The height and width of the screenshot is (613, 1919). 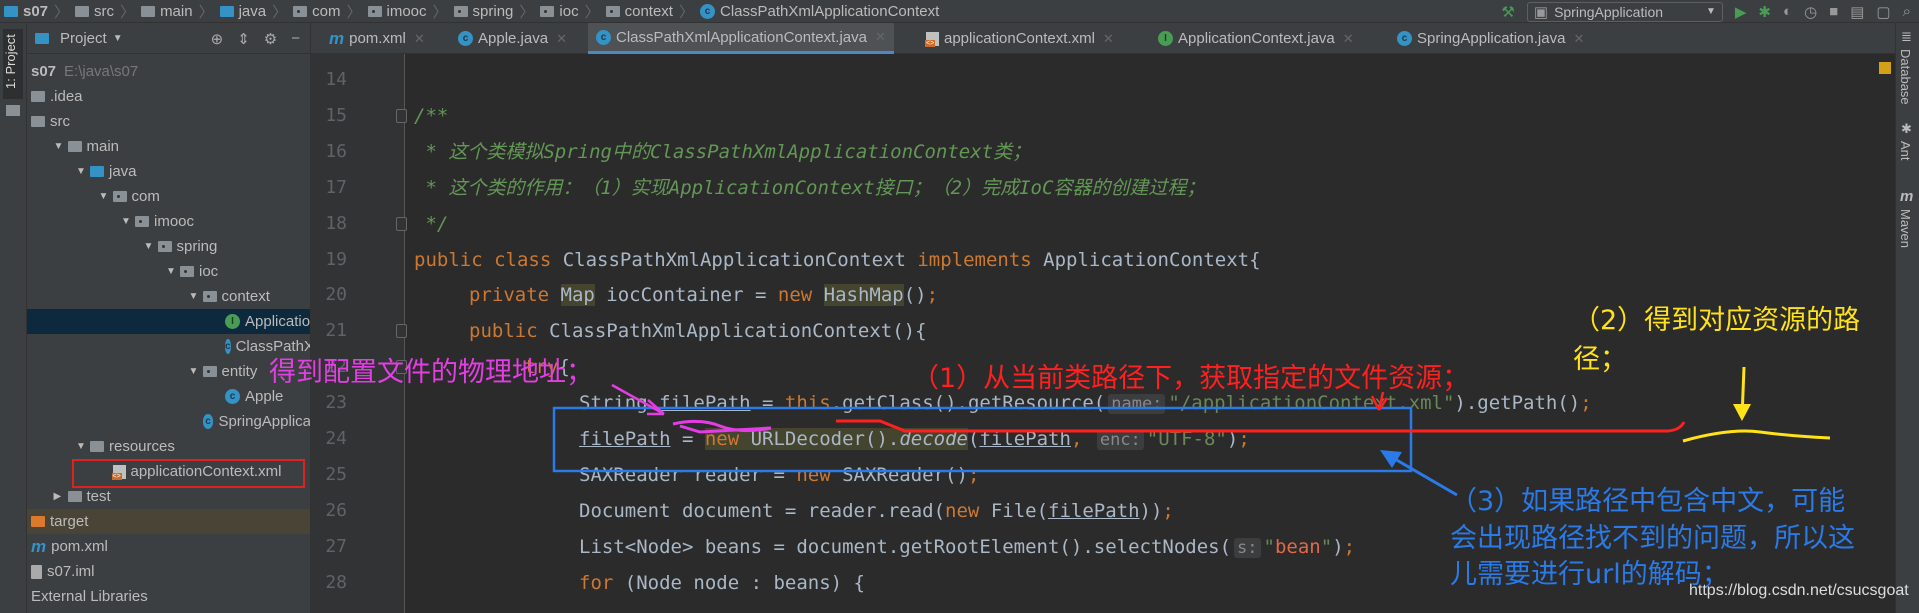 What do you see at coordinates (572, 11) in the screenshot?
I see `breadcrumb-item: ioc 〉` at bounding box center [572, 11].